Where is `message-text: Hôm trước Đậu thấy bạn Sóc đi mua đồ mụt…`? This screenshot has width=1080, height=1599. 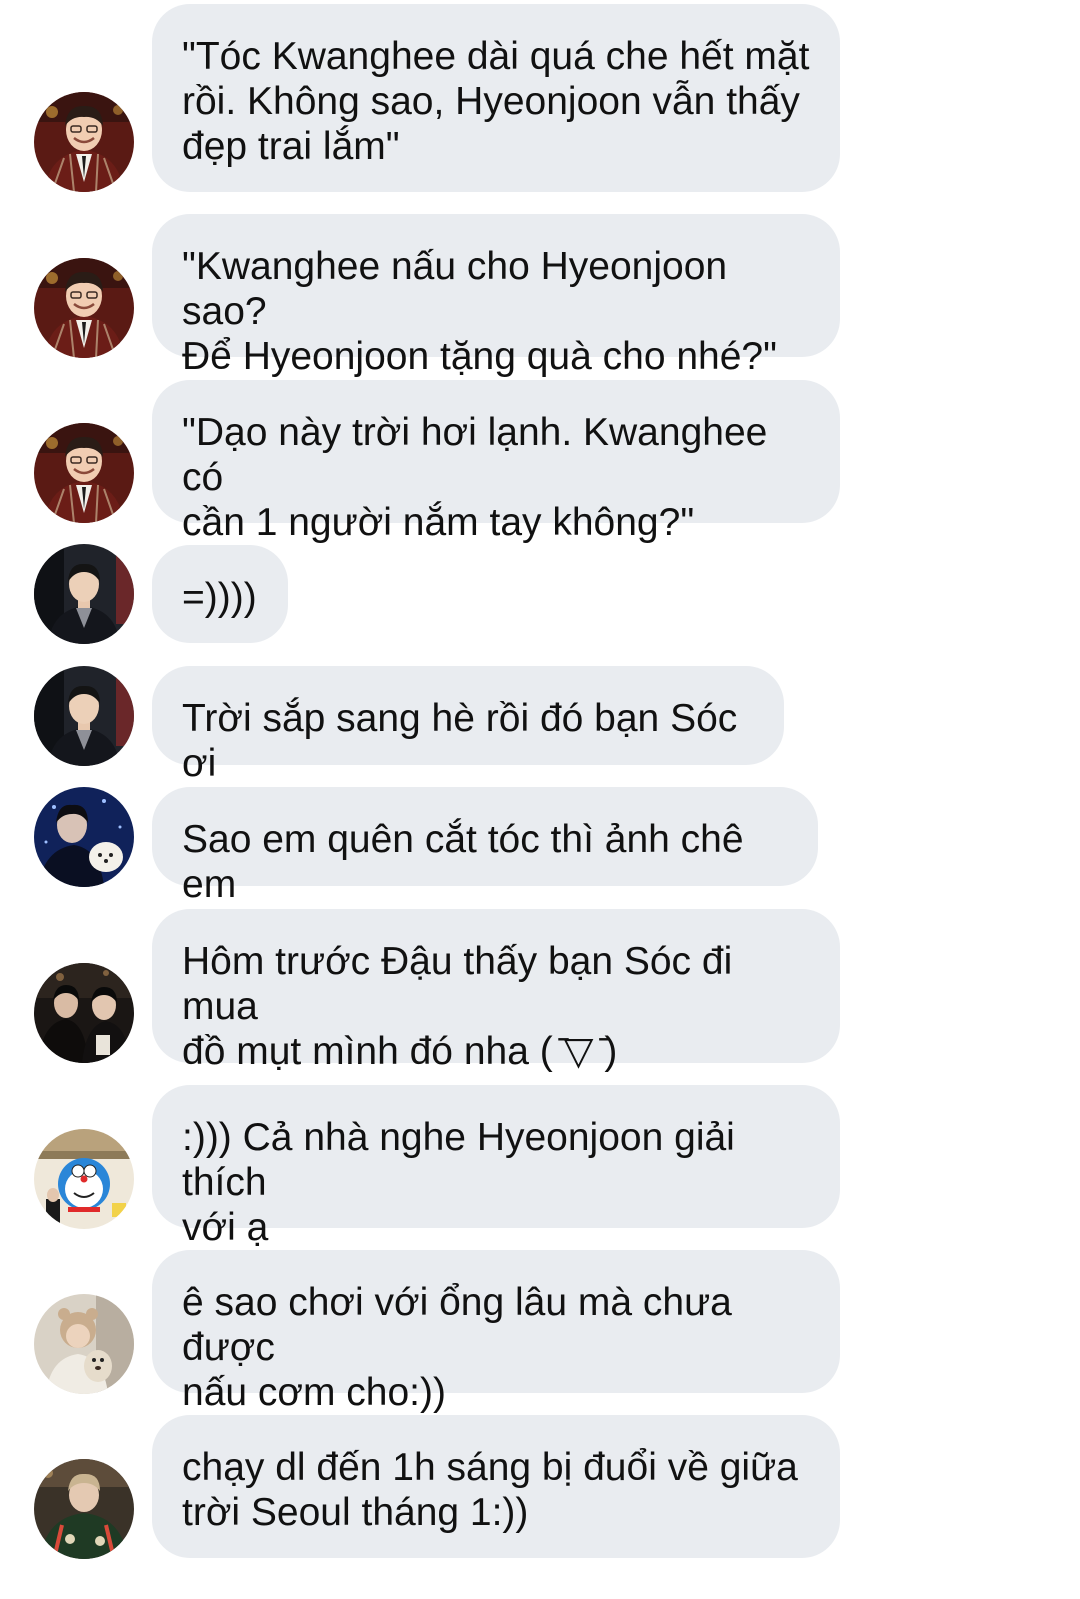 message-text: Hôm trước Đậu thấy bạn Sóc đi mua đồ mụt… is located at coordinates (457, 1006).